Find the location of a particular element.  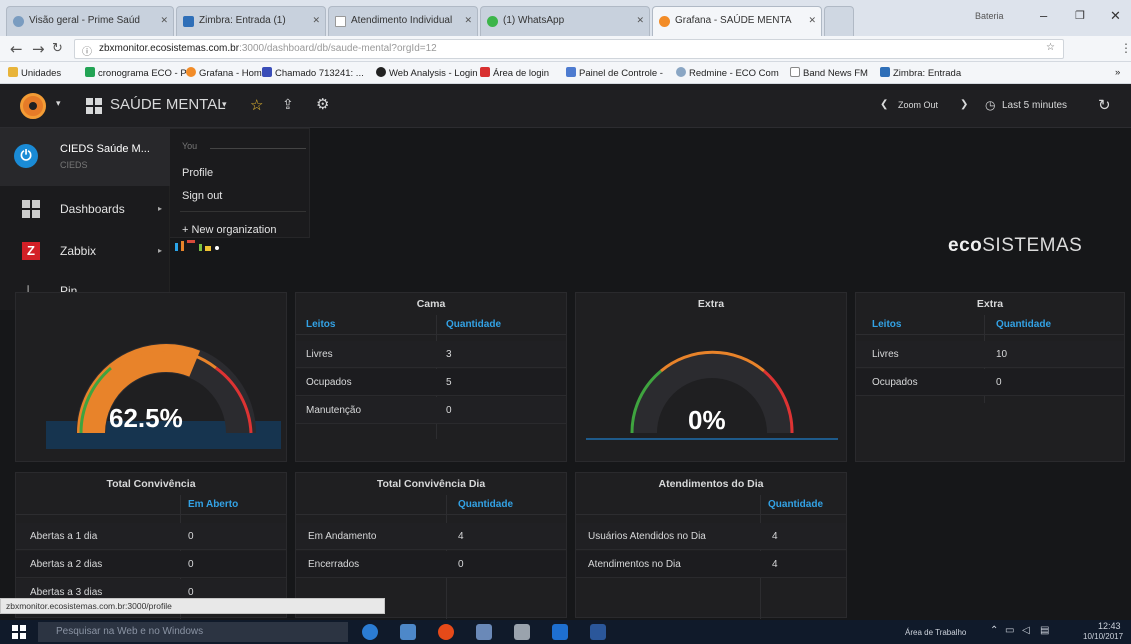

org-sub: CIEDS is located at coordinates (74, 165).